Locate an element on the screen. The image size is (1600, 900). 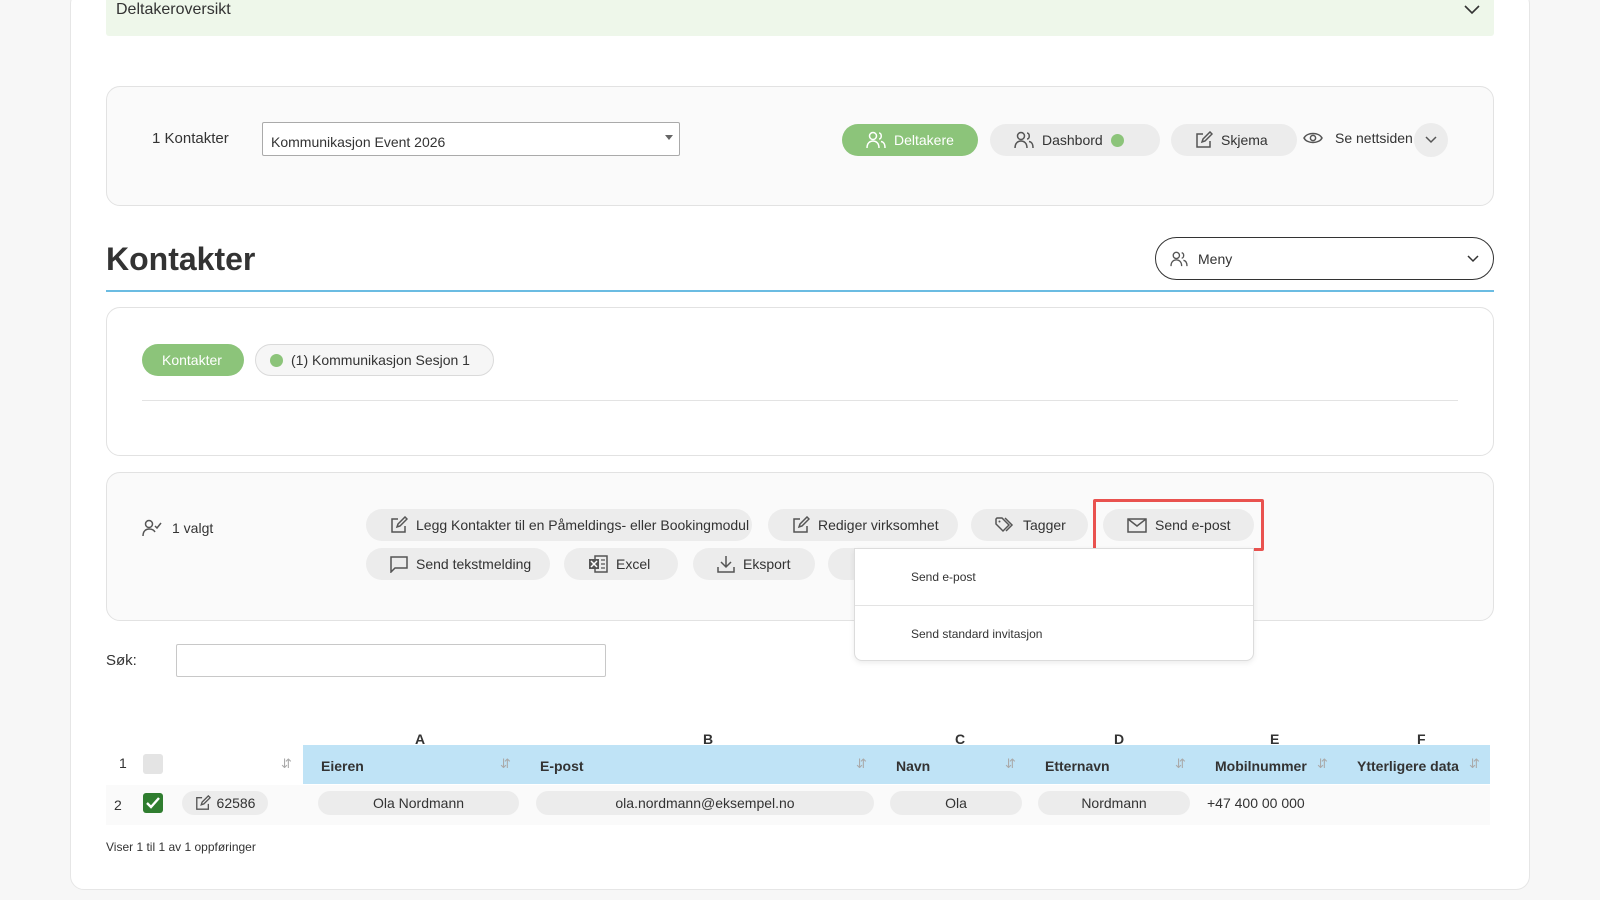
more-options-button is located at coordinates (1431, 140).